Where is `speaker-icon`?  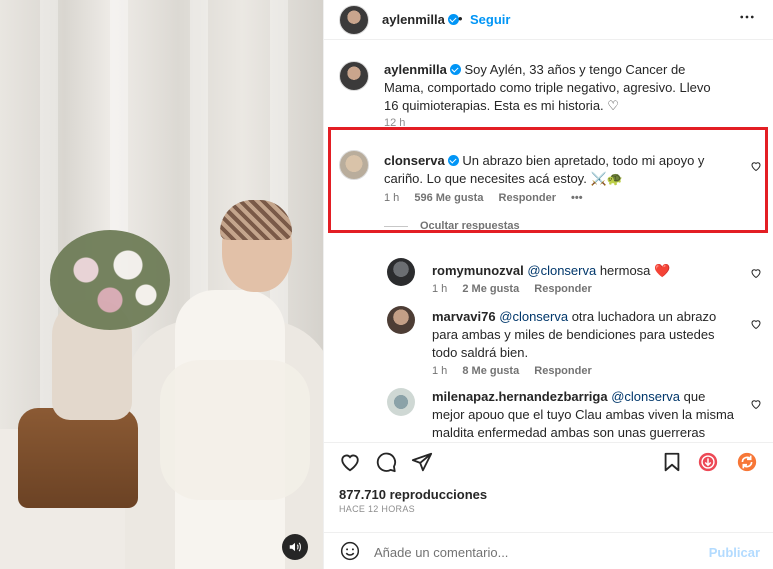 speaker-icon is located at coordinates (295, 547).